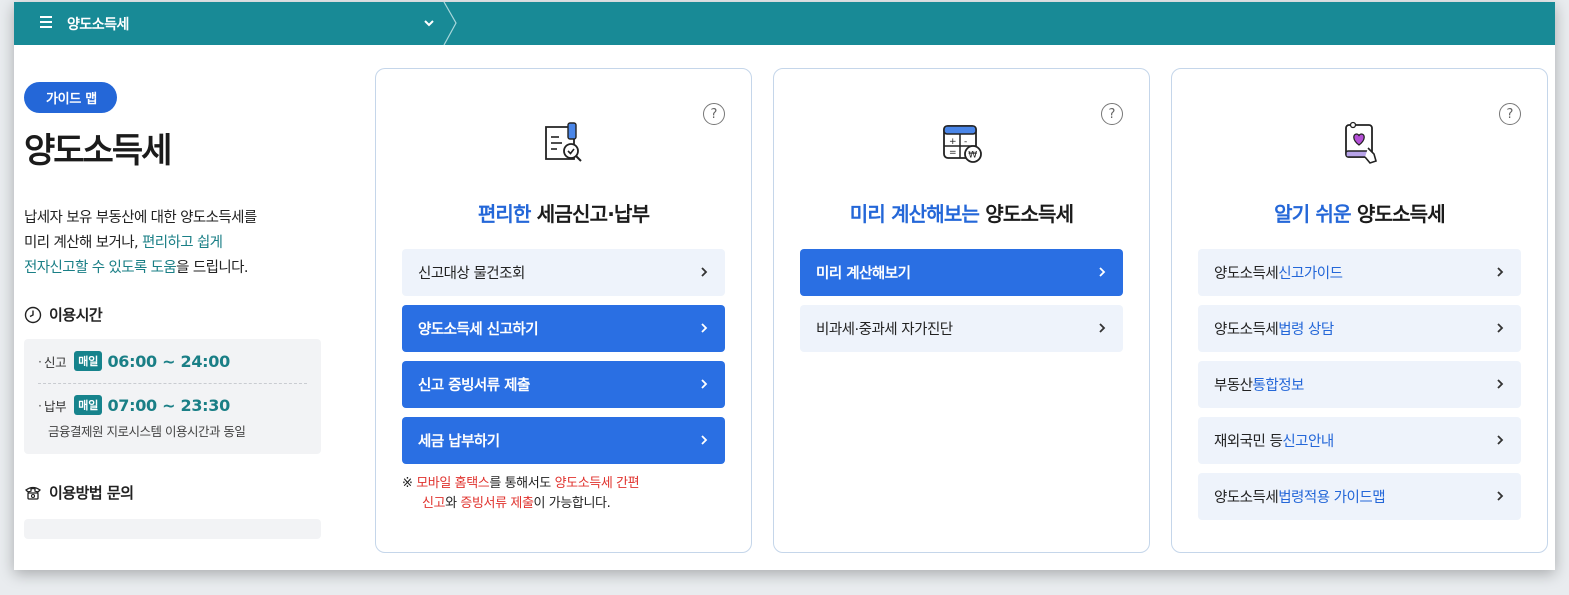  Describe the element at coordinates (884, 330) in the screenshot. I see `button-label: 비과세·중과세 자가진단` at that location.